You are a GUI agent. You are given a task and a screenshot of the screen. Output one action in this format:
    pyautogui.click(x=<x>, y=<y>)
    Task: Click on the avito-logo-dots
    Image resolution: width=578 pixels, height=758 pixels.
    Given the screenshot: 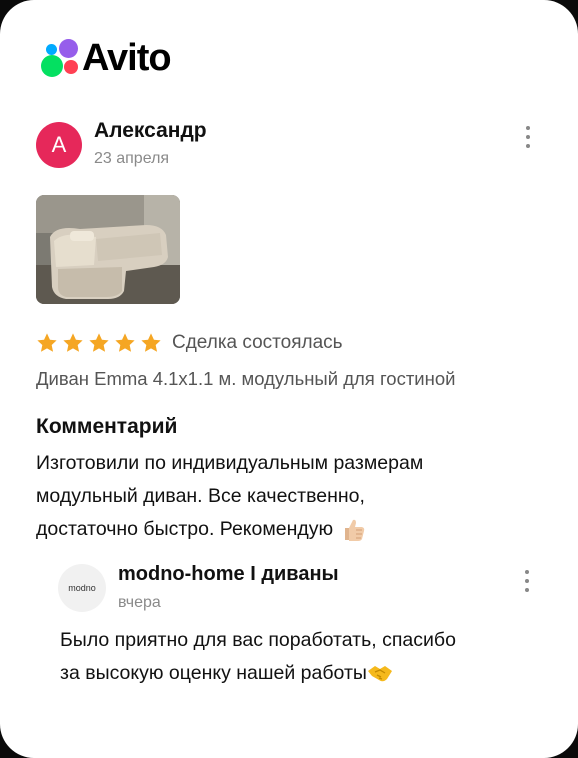 What is the action you would take?
    pyautogui.click(x=60, y=58)
    